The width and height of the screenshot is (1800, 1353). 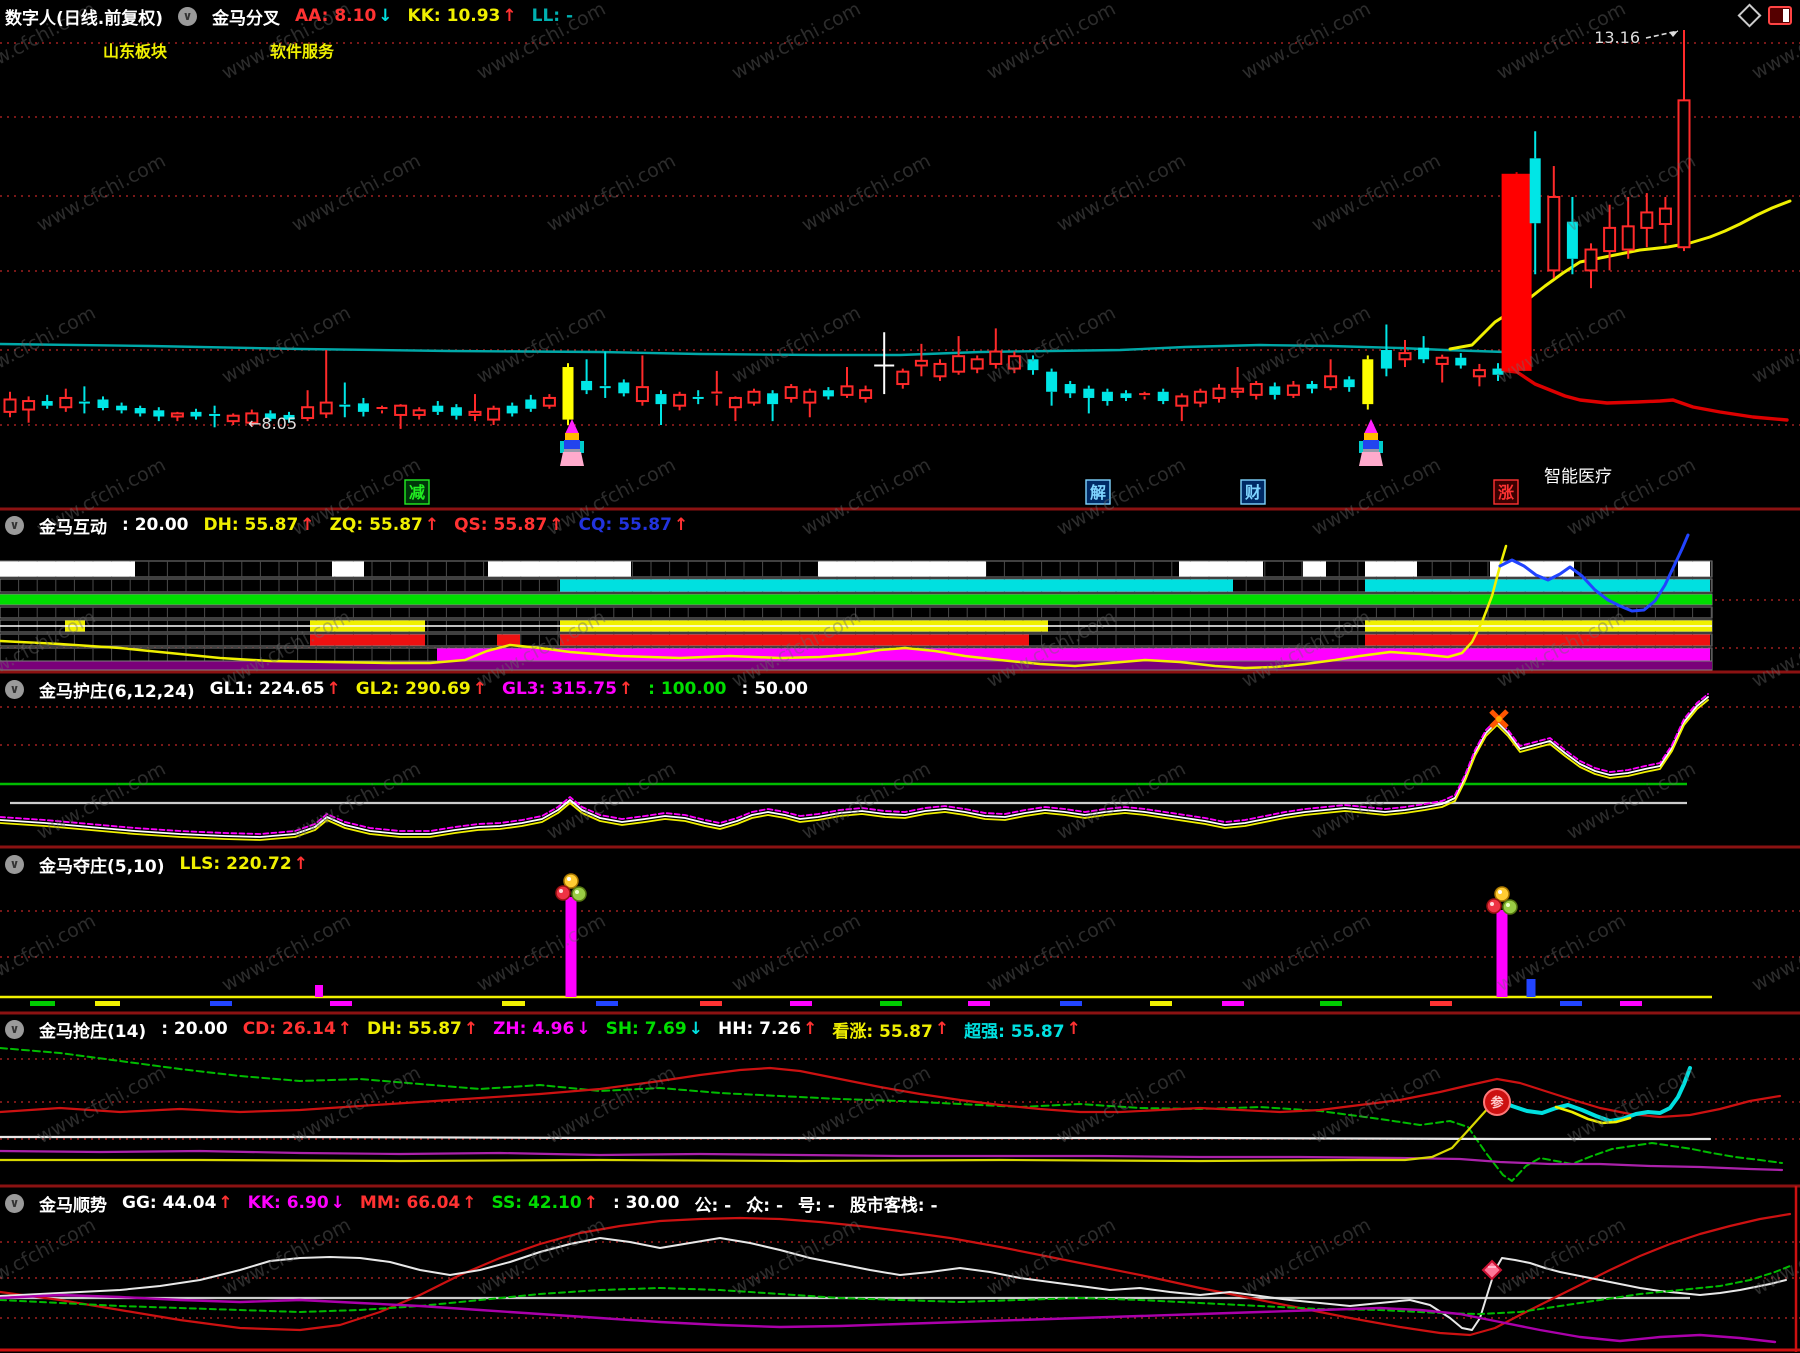 What do you see at coordinates (297, 1029) in the screenshot?
I see `header-field: CD: 26.14 ↑` at bounding box center [297, 1029].